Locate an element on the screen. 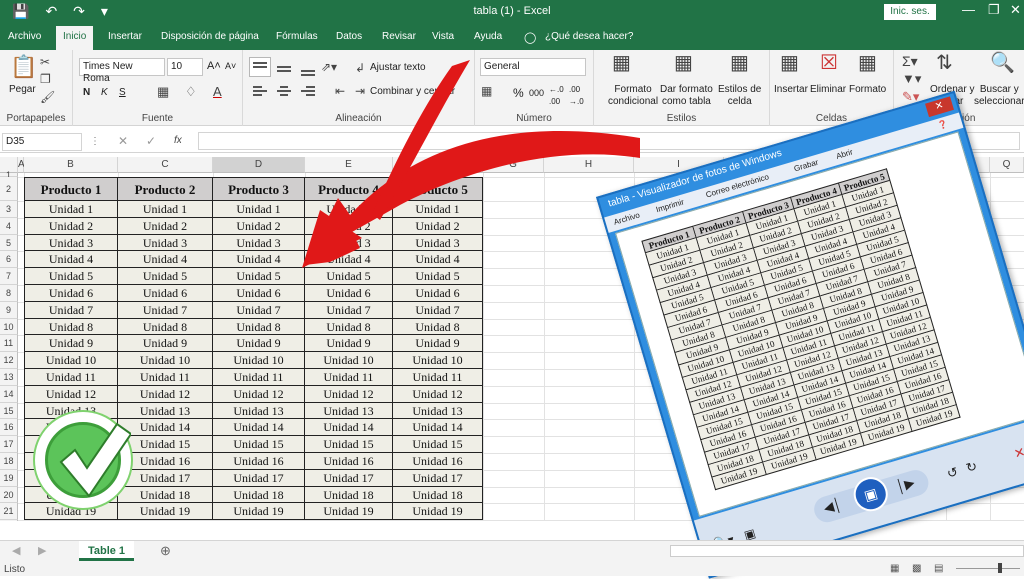  arrow-shape is located at coordinates (472, 197).